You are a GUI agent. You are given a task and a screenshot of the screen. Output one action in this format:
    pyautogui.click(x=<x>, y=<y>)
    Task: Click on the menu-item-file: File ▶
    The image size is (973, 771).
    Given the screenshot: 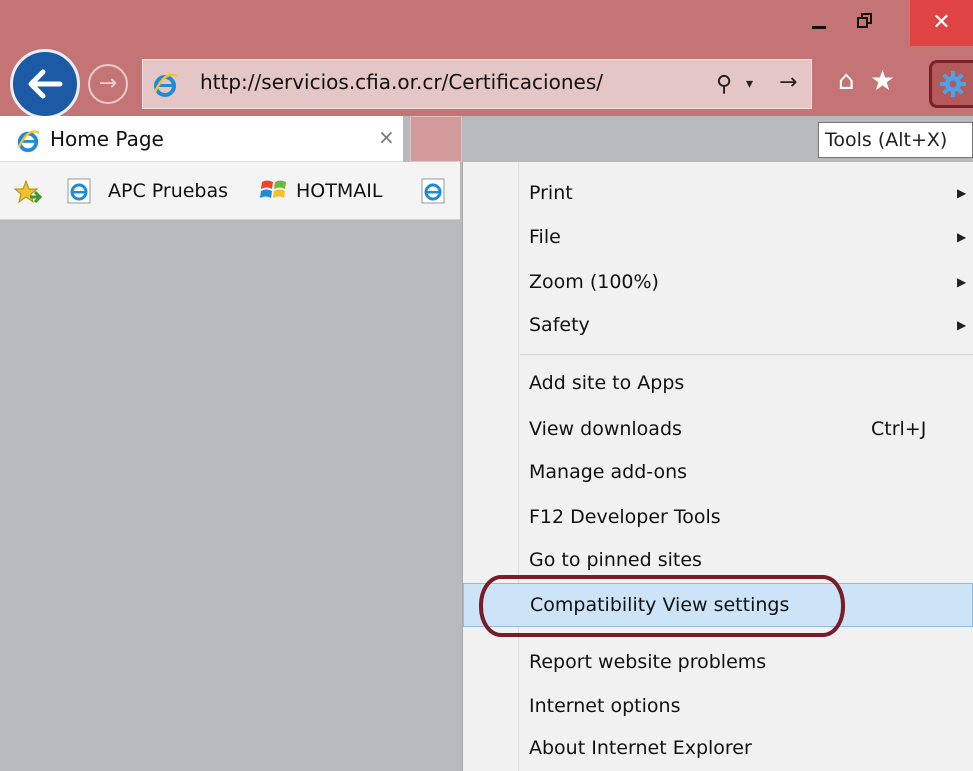 What is the action you would take?
    pyautogui.click(x=718, y=238)
    